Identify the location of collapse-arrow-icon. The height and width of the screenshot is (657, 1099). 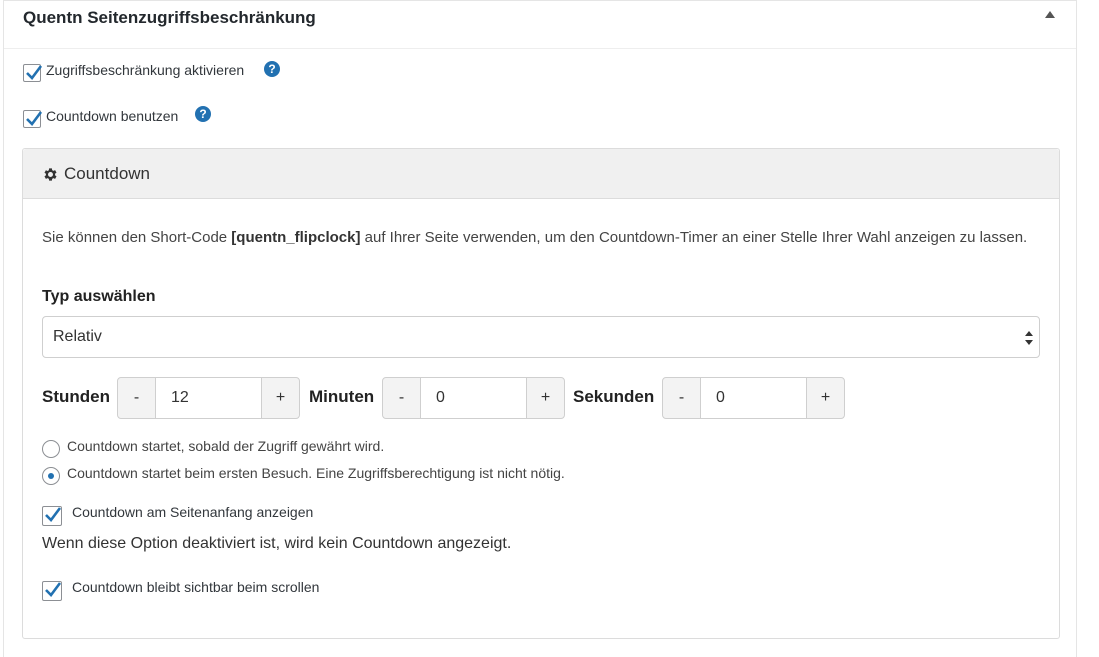
(1050, 14).